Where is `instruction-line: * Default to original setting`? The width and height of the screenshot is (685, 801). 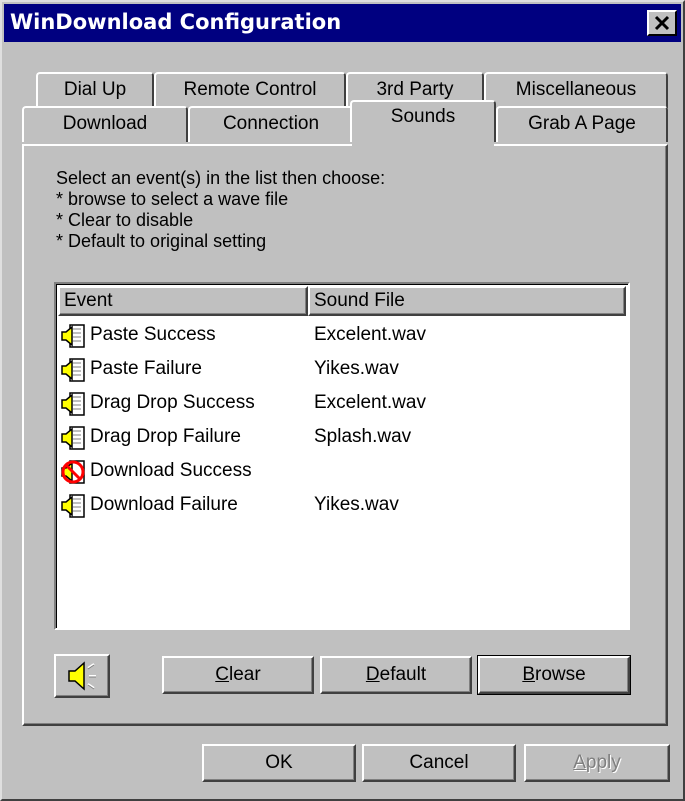 instruction-line: * Default to original setting is located at coordinates (161, 241).